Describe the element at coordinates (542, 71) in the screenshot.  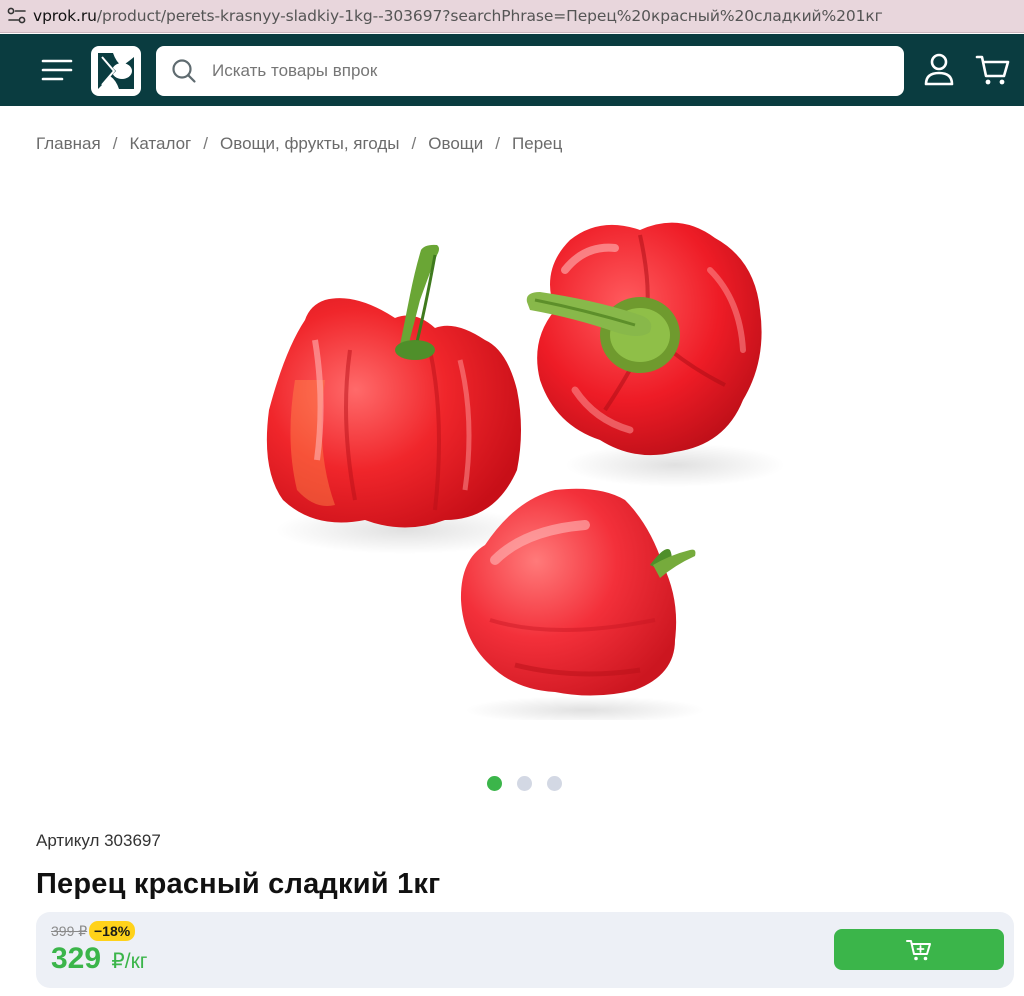
I see `search-input` at that location.